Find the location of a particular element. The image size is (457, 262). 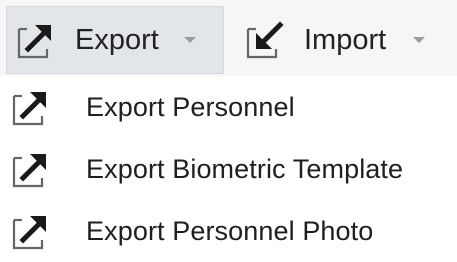

menu-item-label: Export Personnel Photo is located at coordinates (230, 230).